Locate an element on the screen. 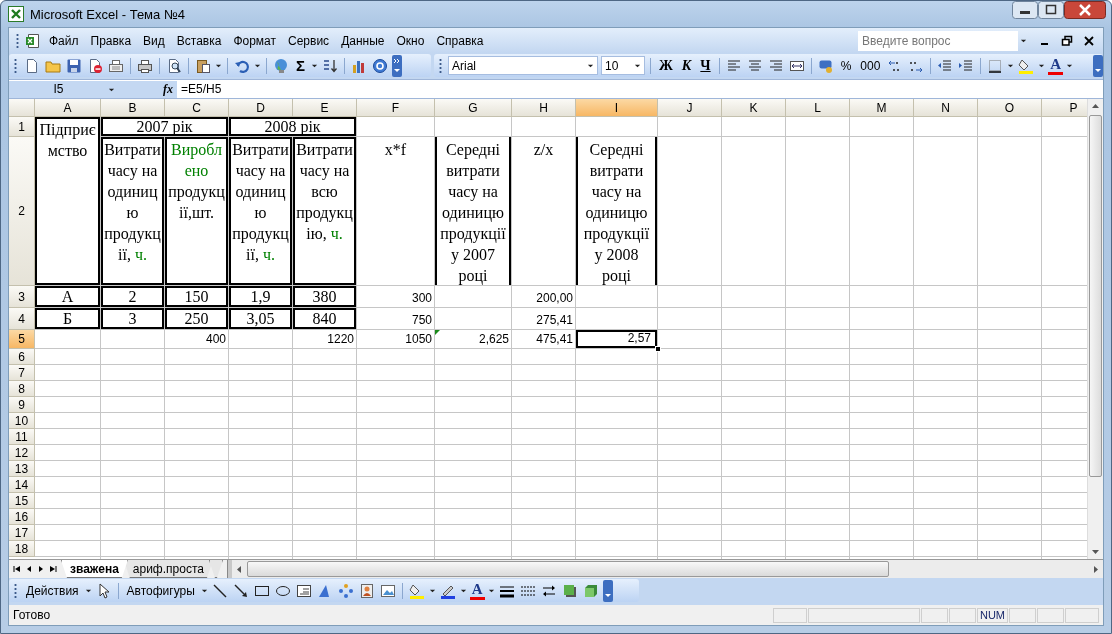 This screenshot has width=1112, height=634. sum-button: Σ is located at coordinates (300, 65).